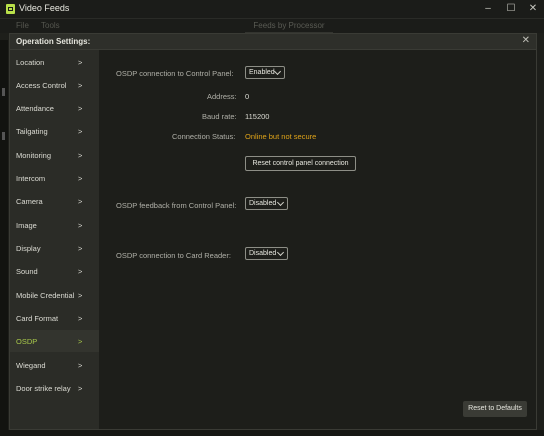  Describe the element at coordinates (173, 255) in the screenshot. I see `card-reader-label: OSDP connection to Card Reader:` at that location.